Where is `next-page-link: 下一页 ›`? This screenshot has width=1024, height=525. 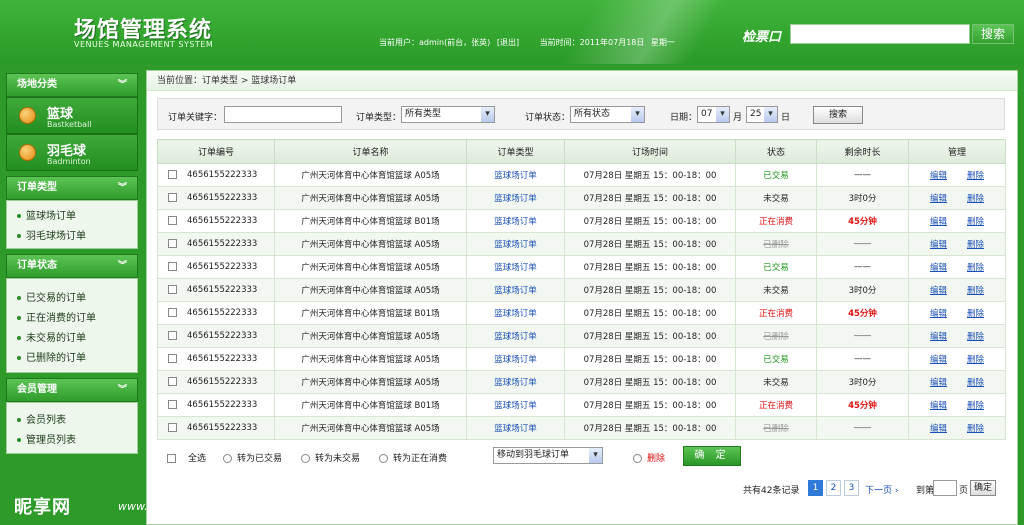
next-page-link: 下一页 › is located at coordinates (881, 489).